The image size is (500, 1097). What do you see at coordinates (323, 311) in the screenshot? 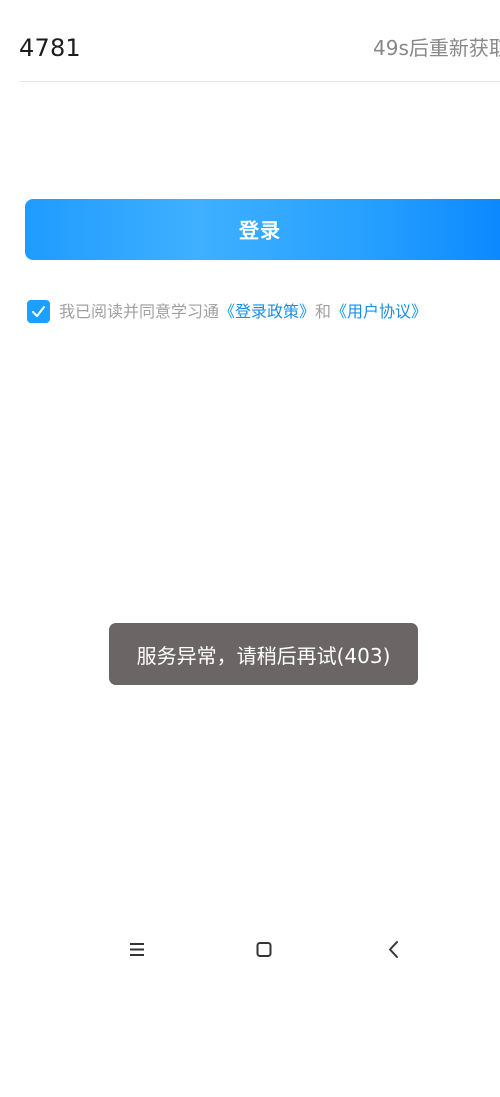
I see `agreement-connector: 和` at bounding box center [323, 311].